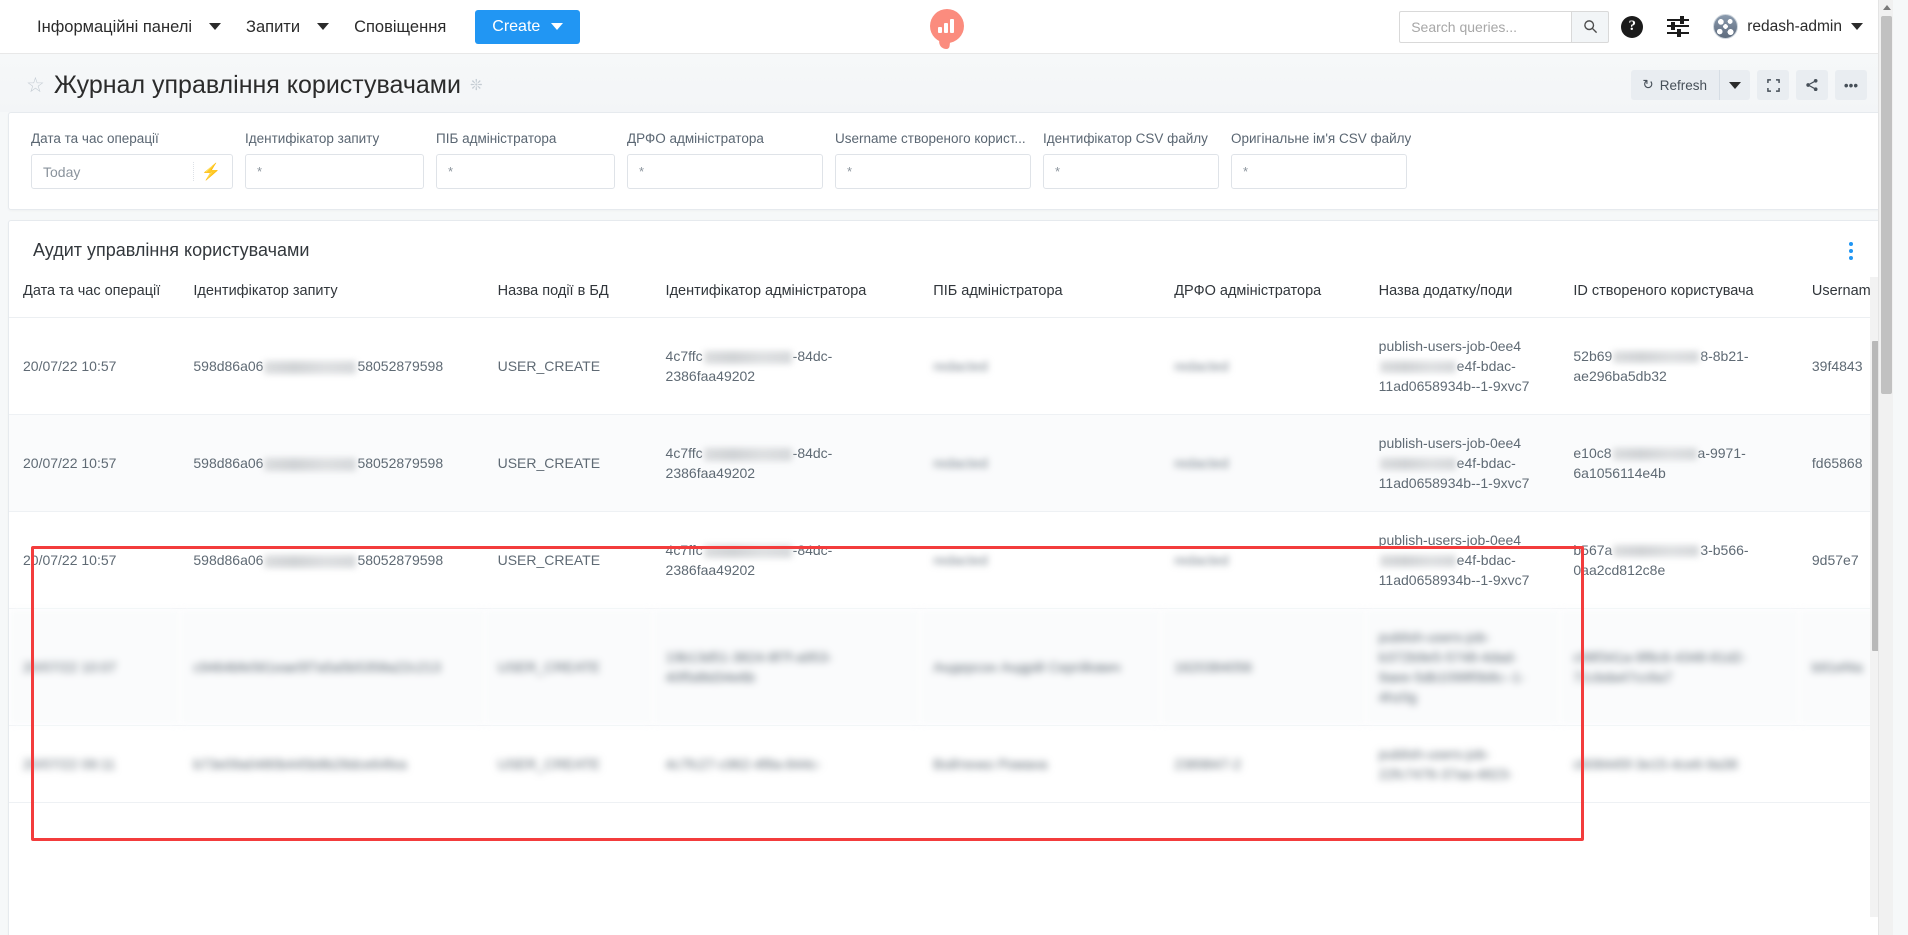 This screenshot has height=935, width=1908. I want to click on cell-request-id: b73e09a0480b445b8b28dce64fea, so click(331, 764).